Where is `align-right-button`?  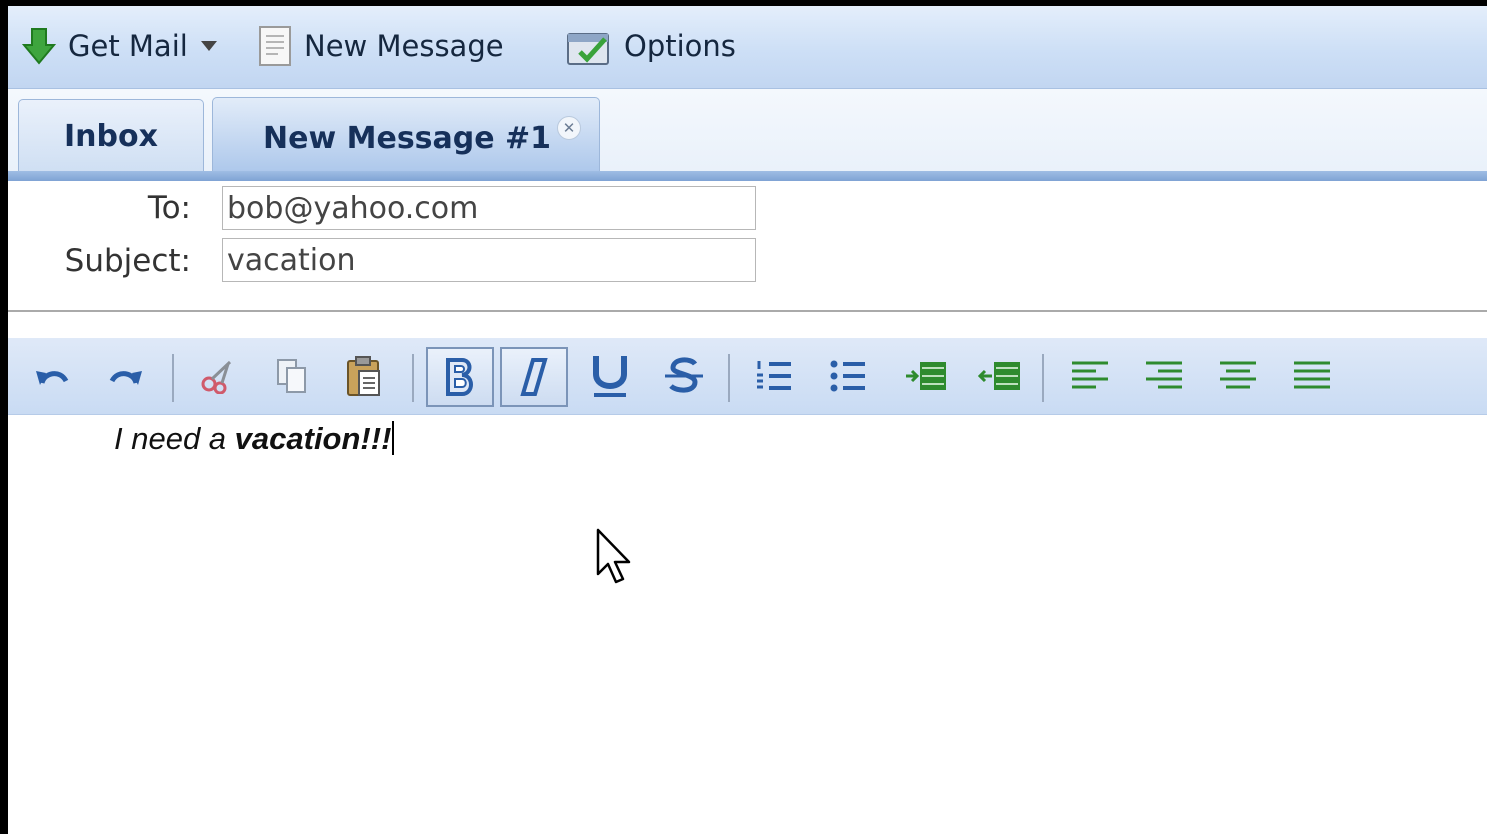
align-right-button is located at coordinates (1164, 376).